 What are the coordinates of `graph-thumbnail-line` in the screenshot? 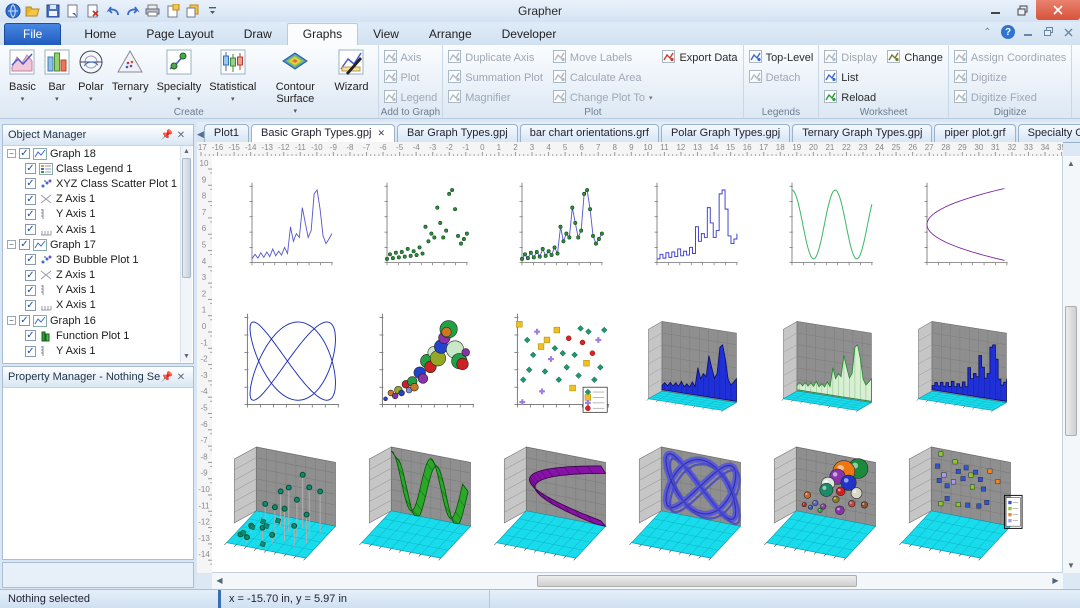 It's located at (286, 227).